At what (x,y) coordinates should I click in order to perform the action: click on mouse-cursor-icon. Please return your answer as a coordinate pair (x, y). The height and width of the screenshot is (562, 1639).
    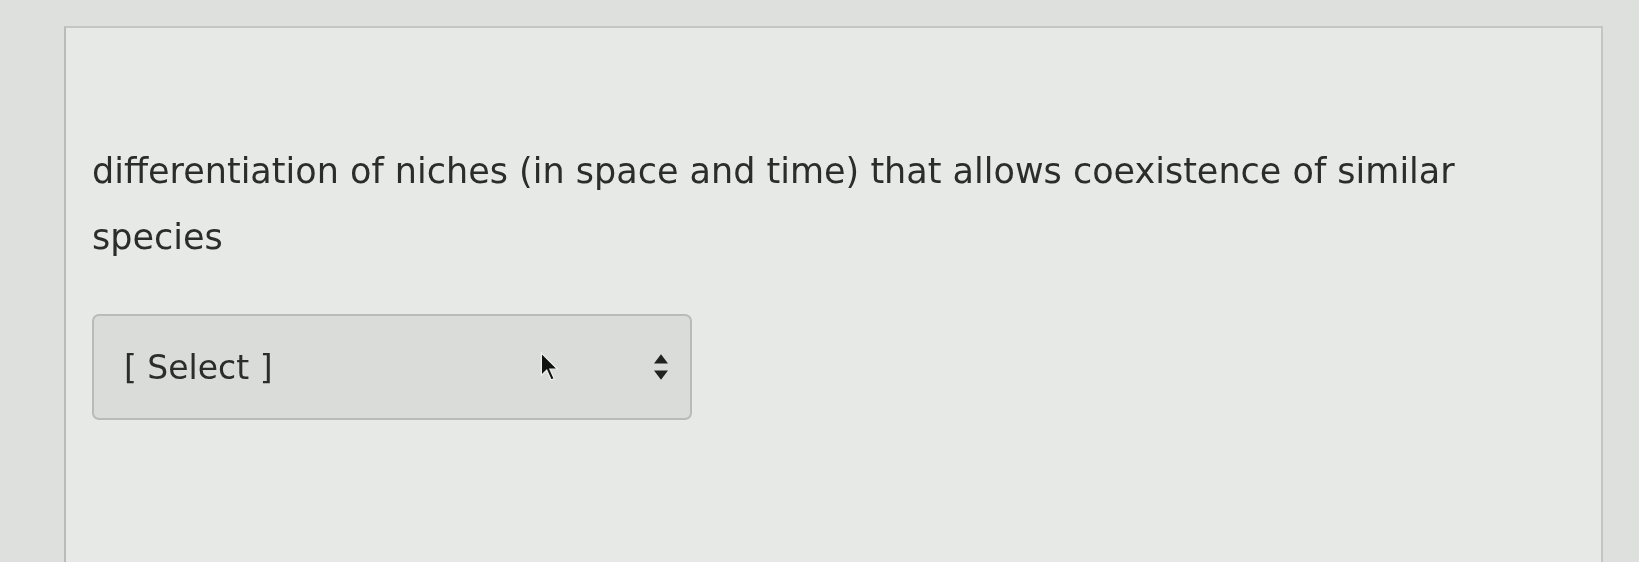
    Looking at the image, I should click on (551, 367).